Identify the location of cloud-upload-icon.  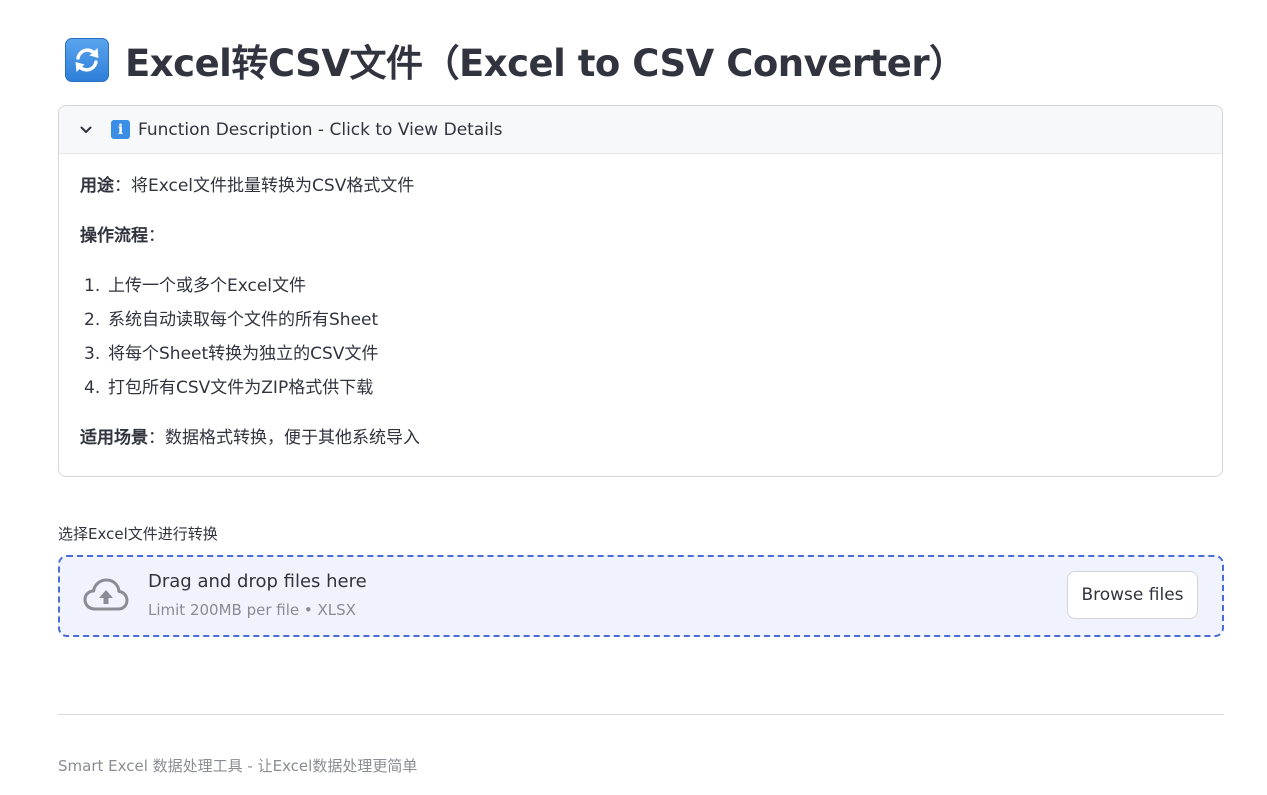
(106, 595).